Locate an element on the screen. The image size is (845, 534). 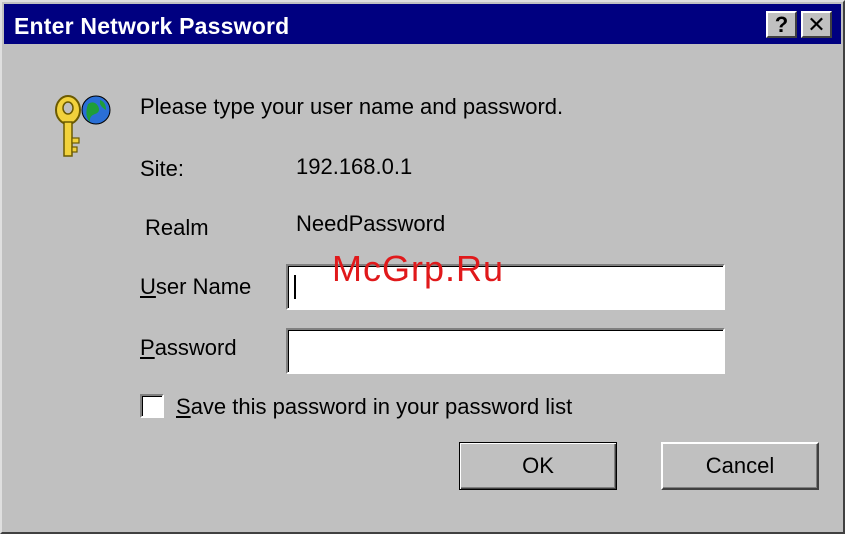
user-name-label-rest: ser Name is located at coordinates (203, 286).